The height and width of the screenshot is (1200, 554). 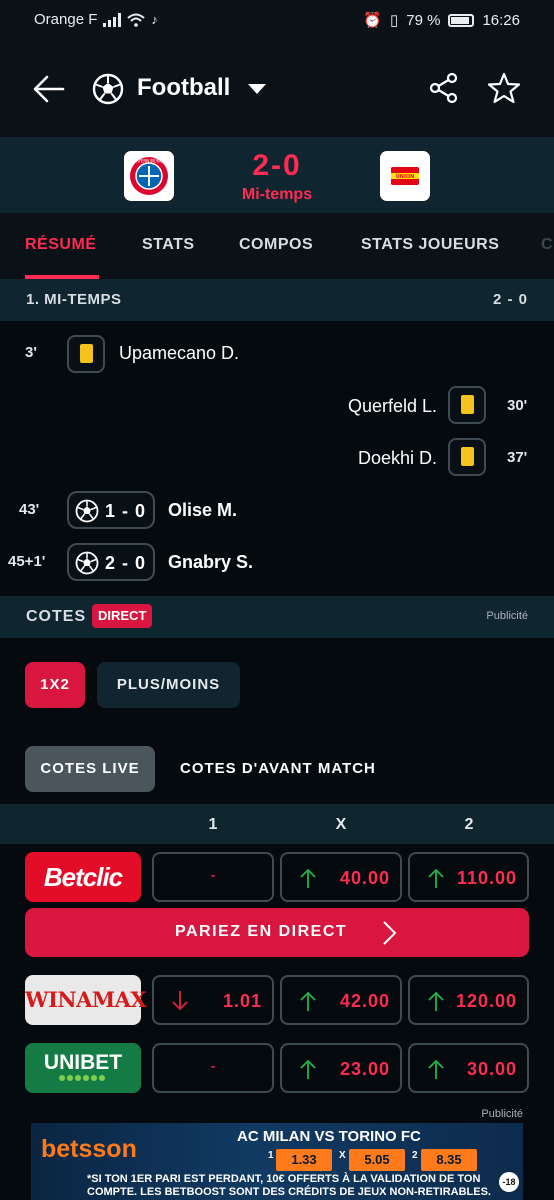 I want to click on chevron-down-icon, so click(x=257, y=89).